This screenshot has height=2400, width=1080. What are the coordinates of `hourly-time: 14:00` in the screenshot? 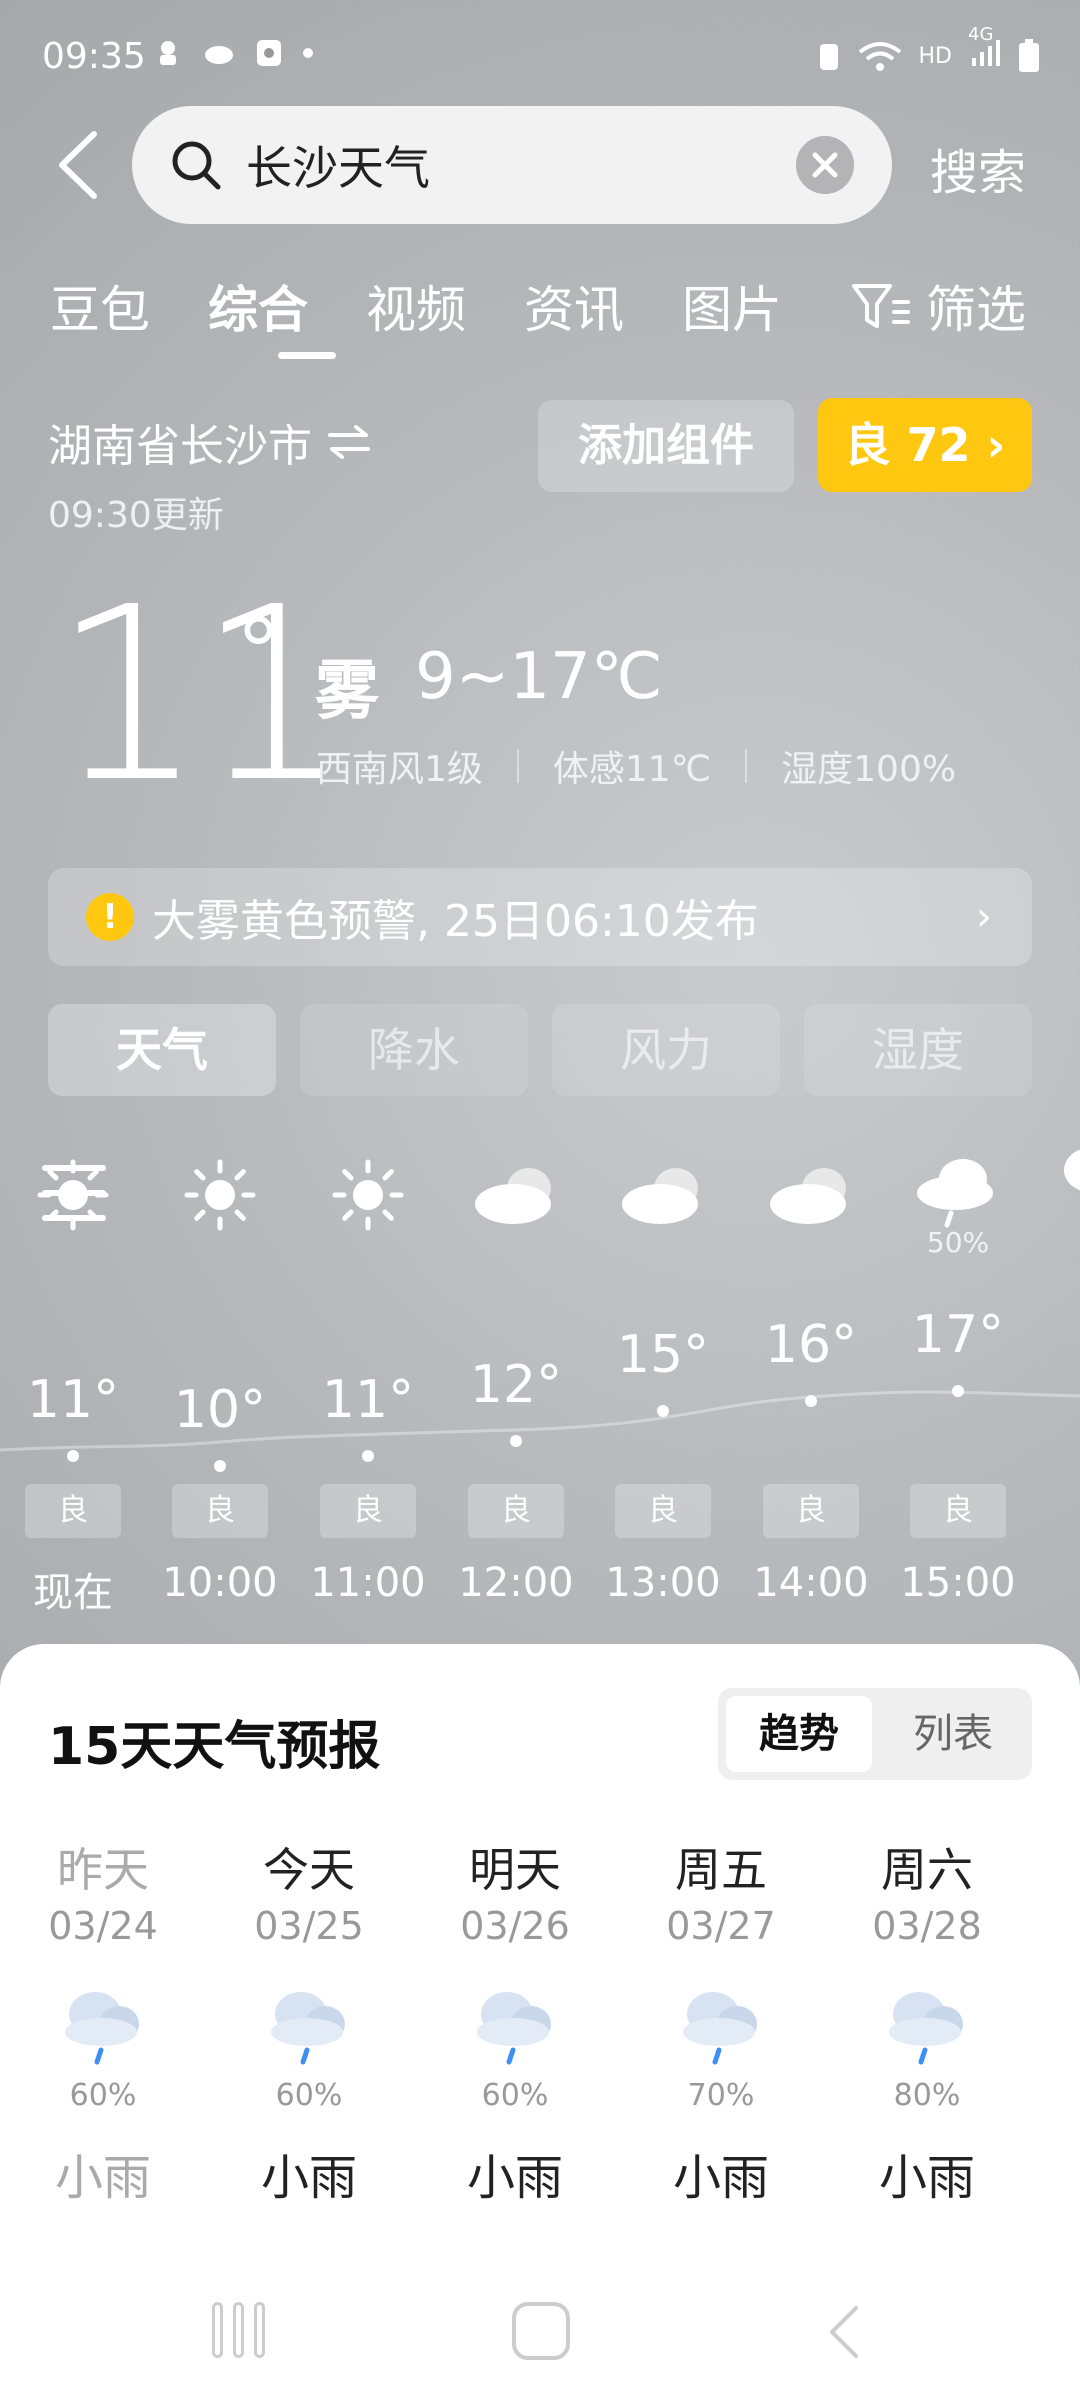 It's located at (811, 1583).